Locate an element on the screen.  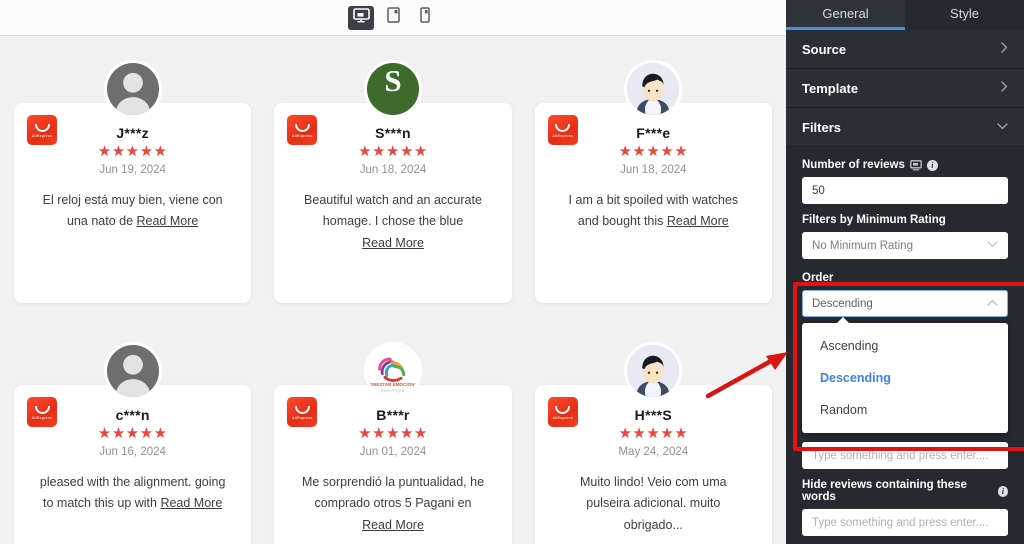
mobile-icon is located at coordinates (425, 17).